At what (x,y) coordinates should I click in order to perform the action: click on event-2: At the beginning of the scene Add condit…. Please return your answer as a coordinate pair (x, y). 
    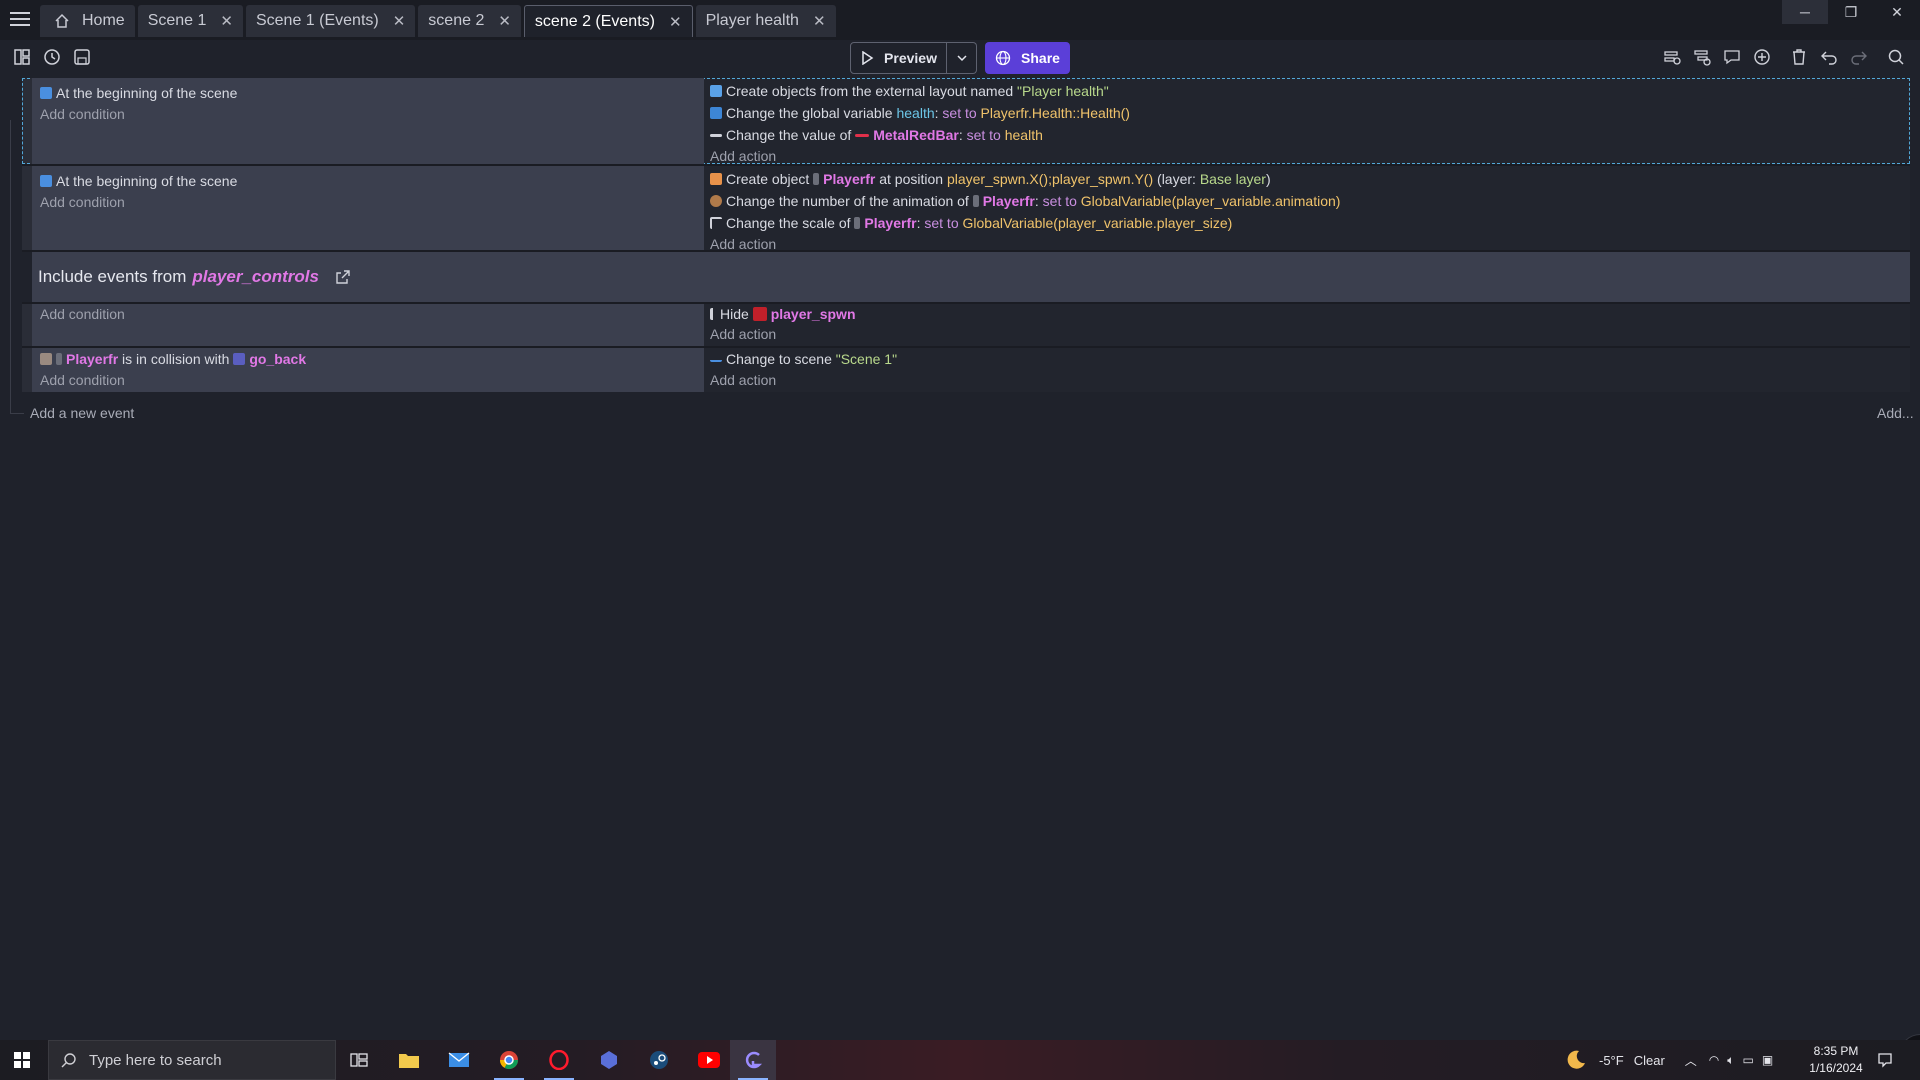
    Looking at the image, I should click on (966, 209).